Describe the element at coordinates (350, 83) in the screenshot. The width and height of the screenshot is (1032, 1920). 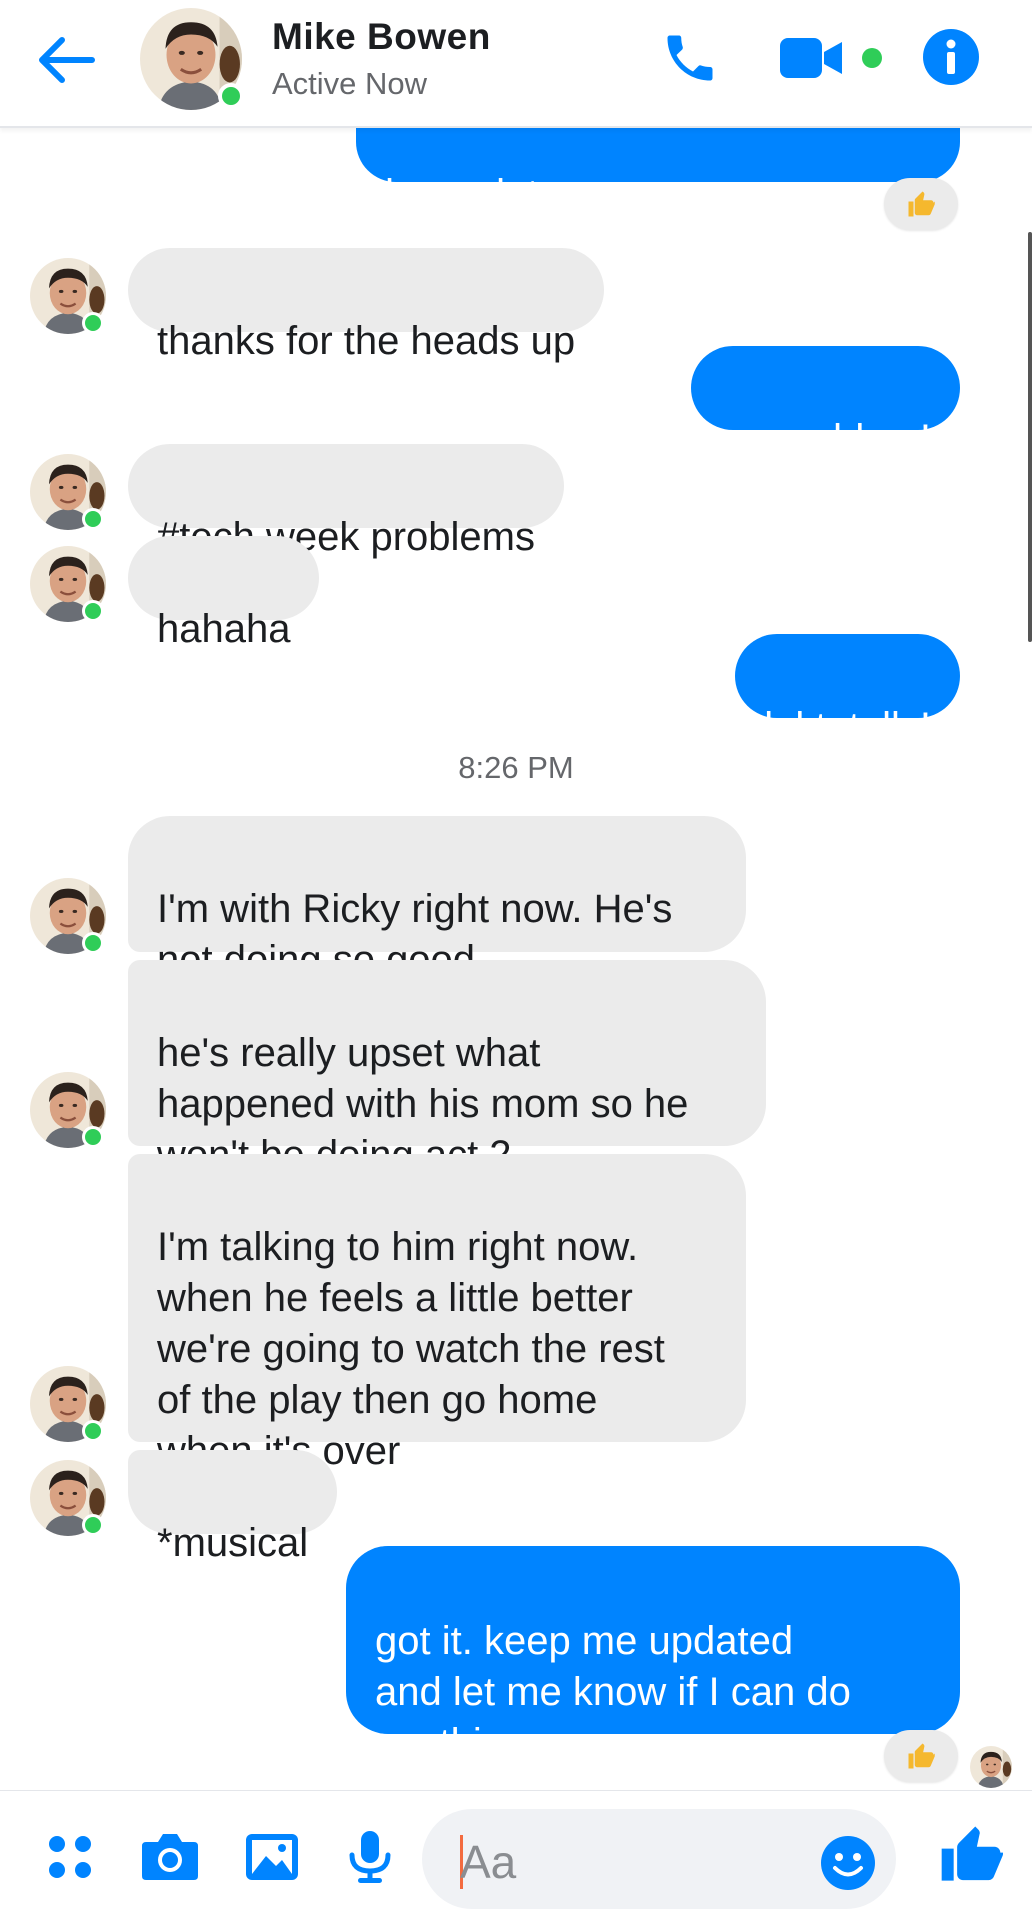
I see `contact-status: Active Now` at that location.